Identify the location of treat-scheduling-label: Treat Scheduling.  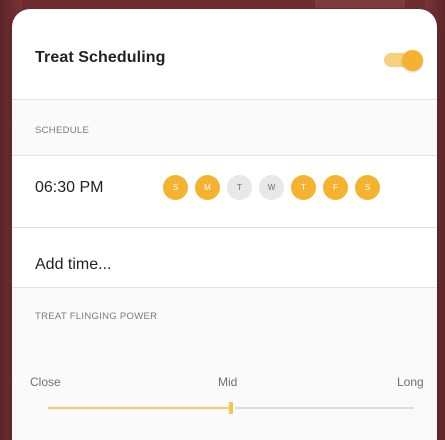
(100, 57).